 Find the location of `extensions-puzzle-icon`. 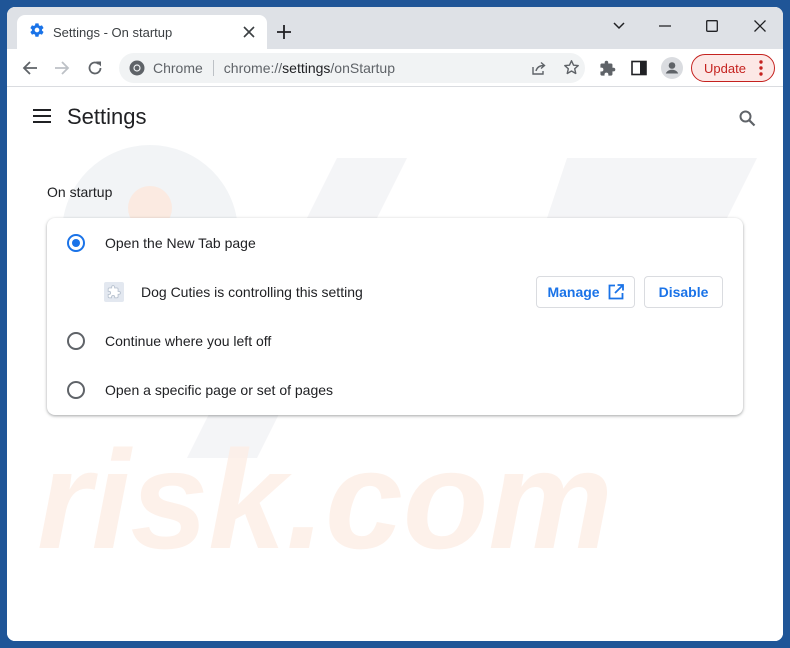

extensions-puzzle-icon is located at coordinates (607, 68).